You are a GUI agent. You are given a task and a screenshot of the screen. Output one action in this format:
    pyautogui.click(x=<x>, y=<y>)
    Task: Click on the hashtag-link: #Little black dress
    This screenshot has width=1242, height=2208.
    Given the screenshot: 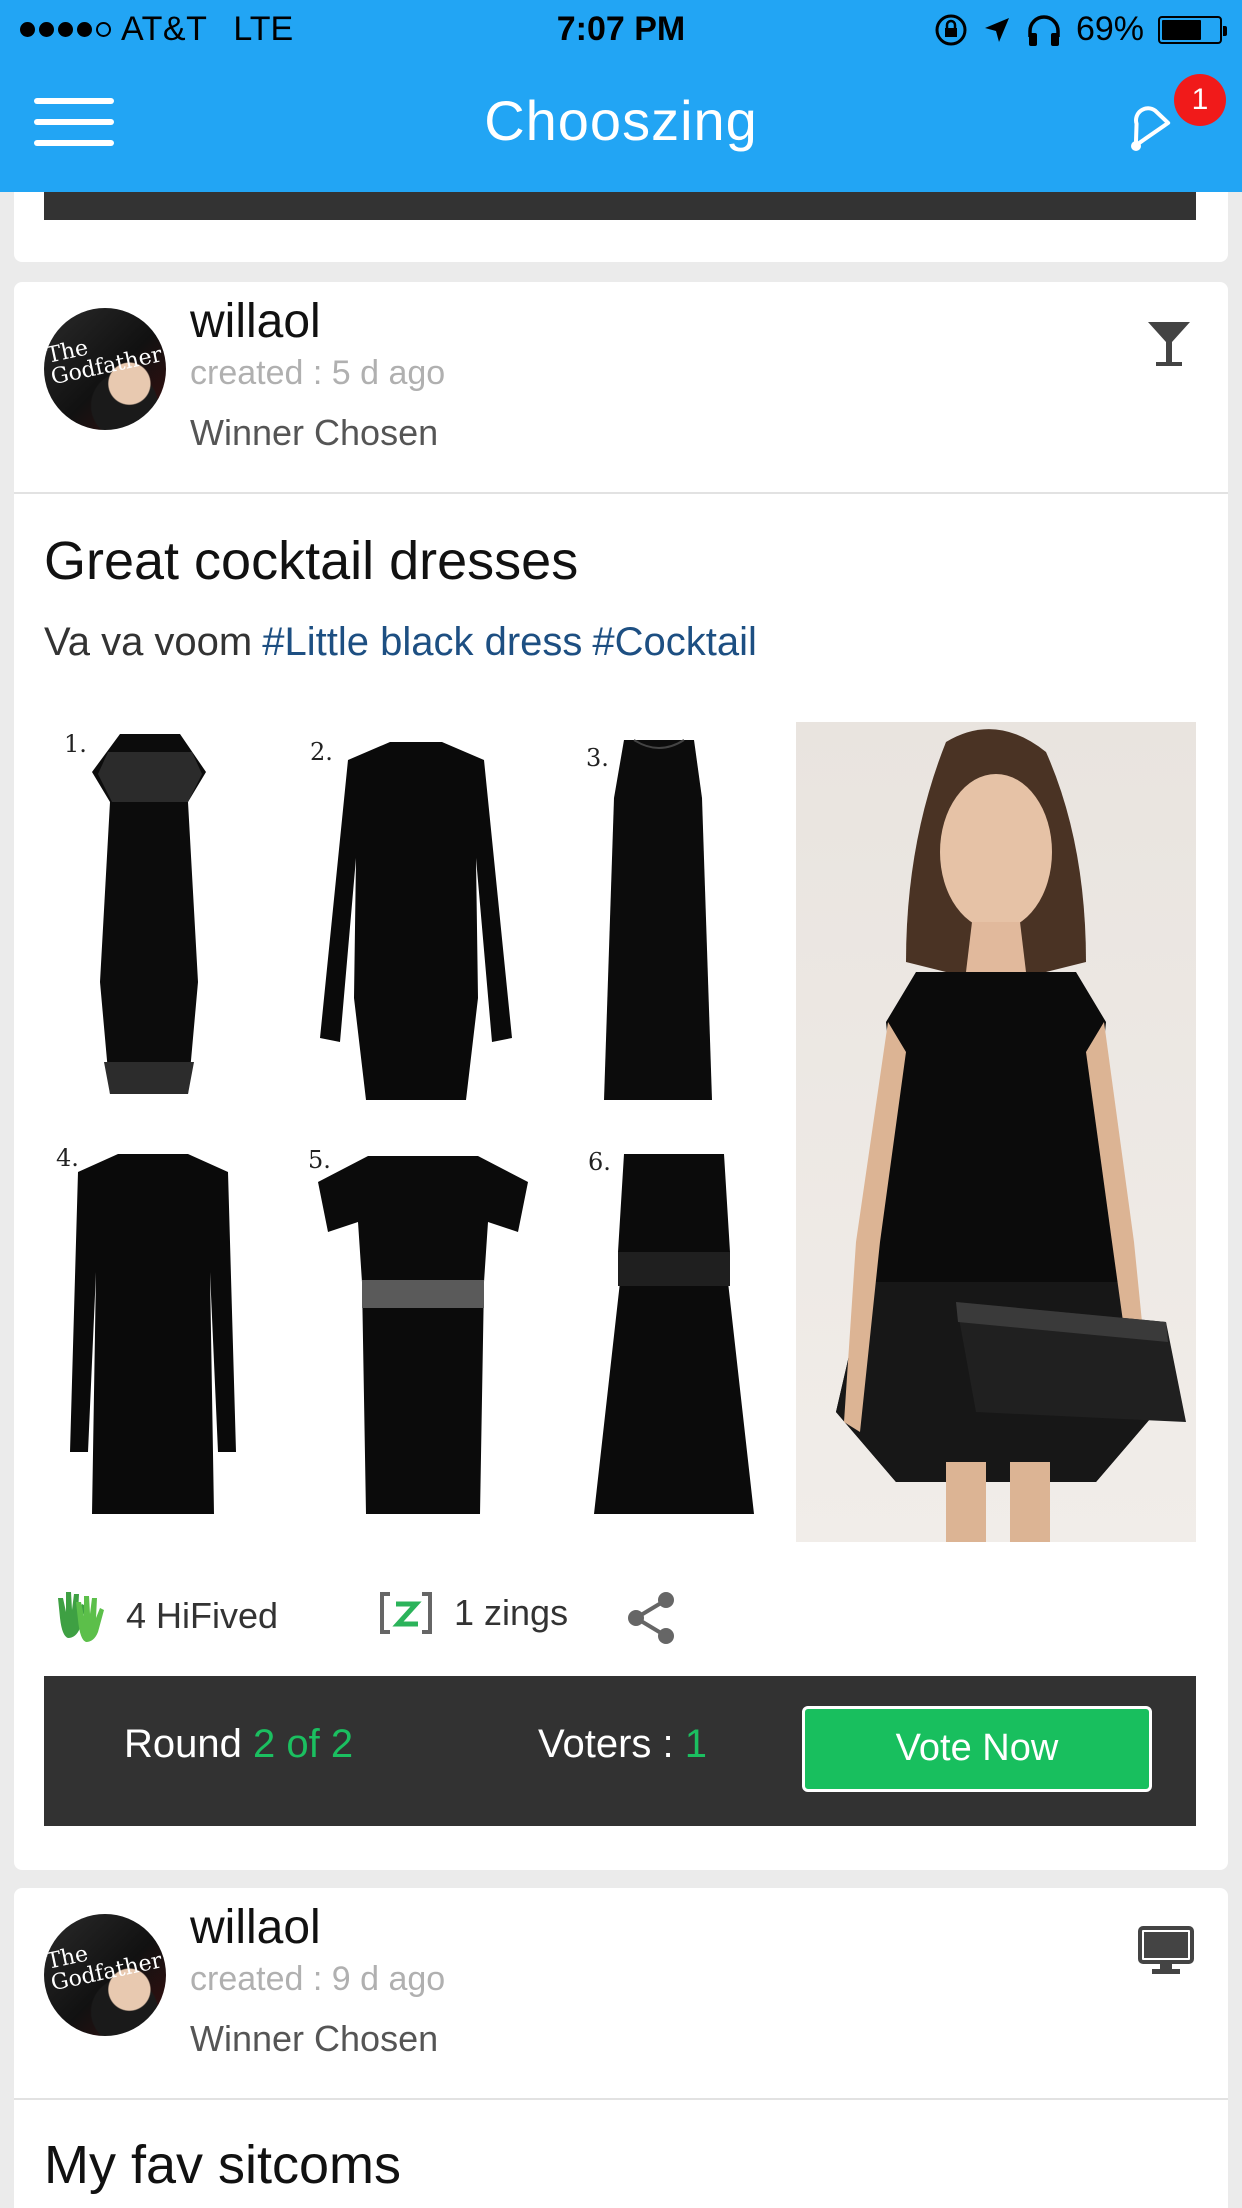 What is the action you would take?
    pyautogui.click(x=422, y=642)
    